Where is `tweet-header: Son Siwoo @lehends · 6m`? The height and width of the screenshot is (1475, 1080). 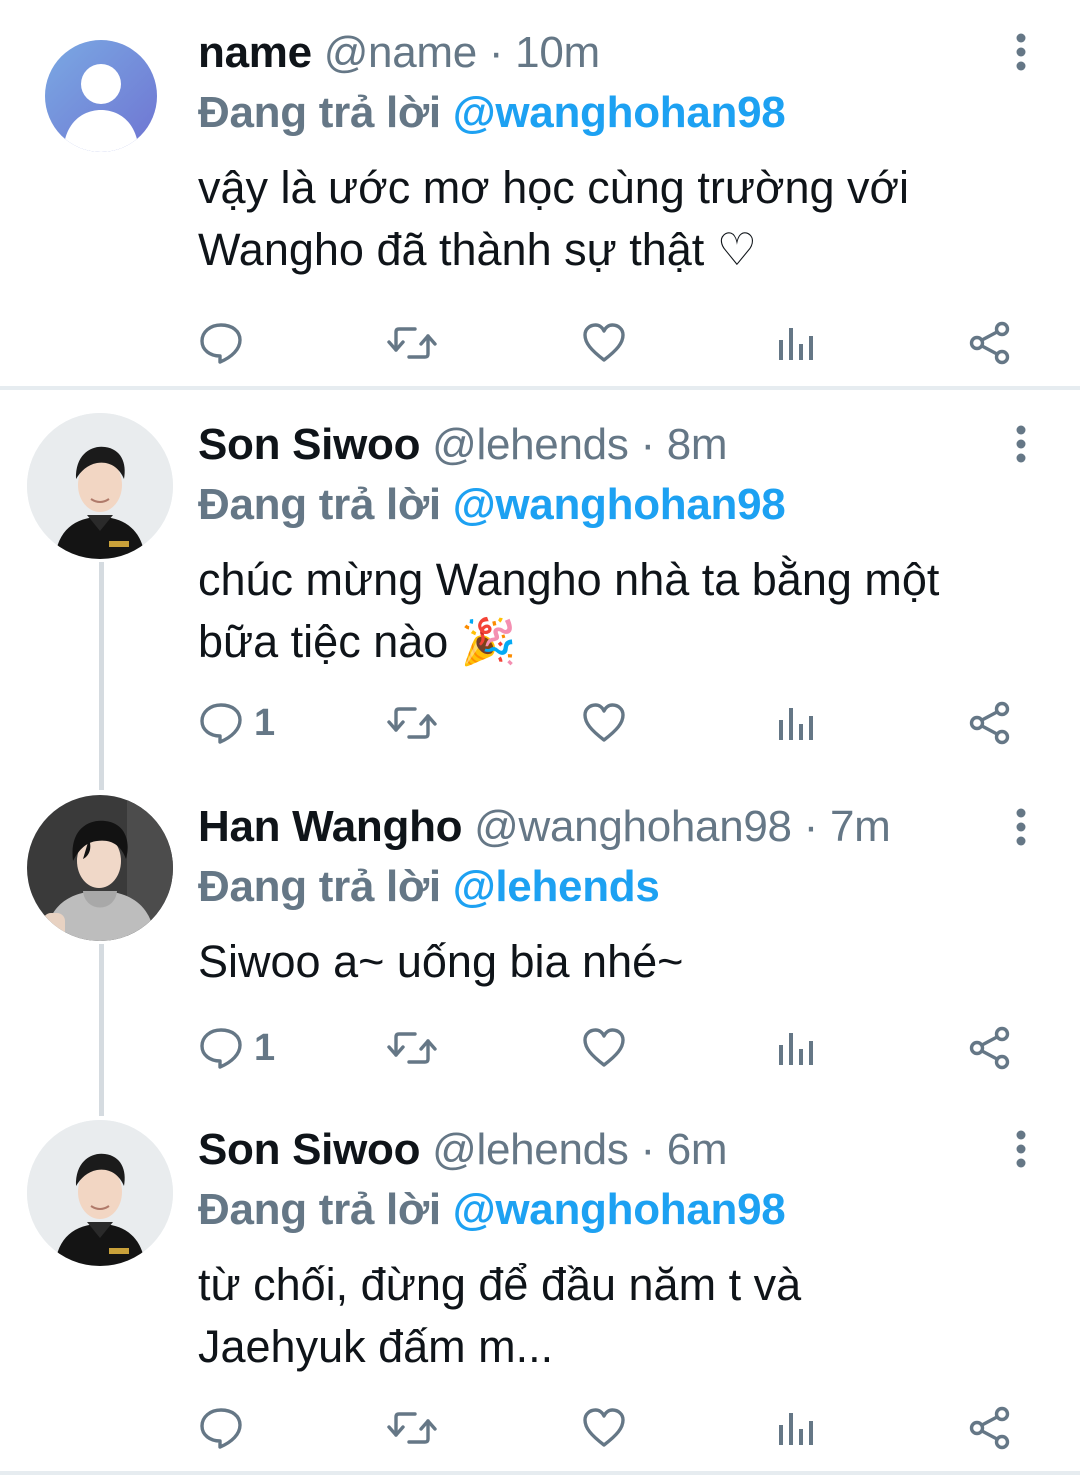
tweet-header: Son Siwoo @lehends · 6m is located at coordinates (463, 1150).